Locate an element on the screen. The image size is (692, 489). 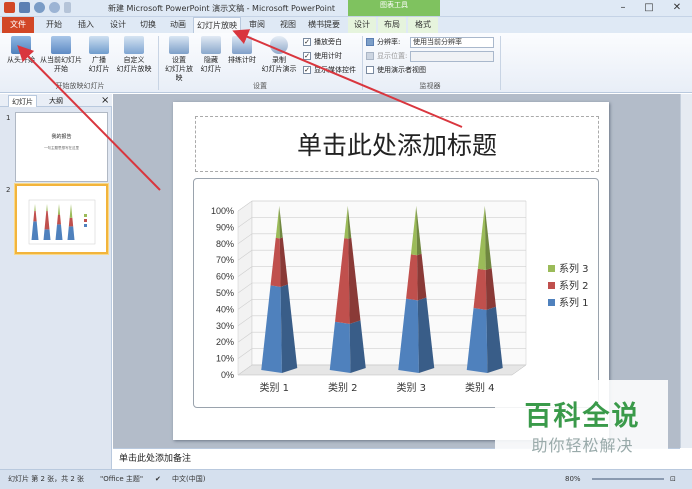
tab-slideshow: 幻灯片放映 is located at coordinates (217, 25).